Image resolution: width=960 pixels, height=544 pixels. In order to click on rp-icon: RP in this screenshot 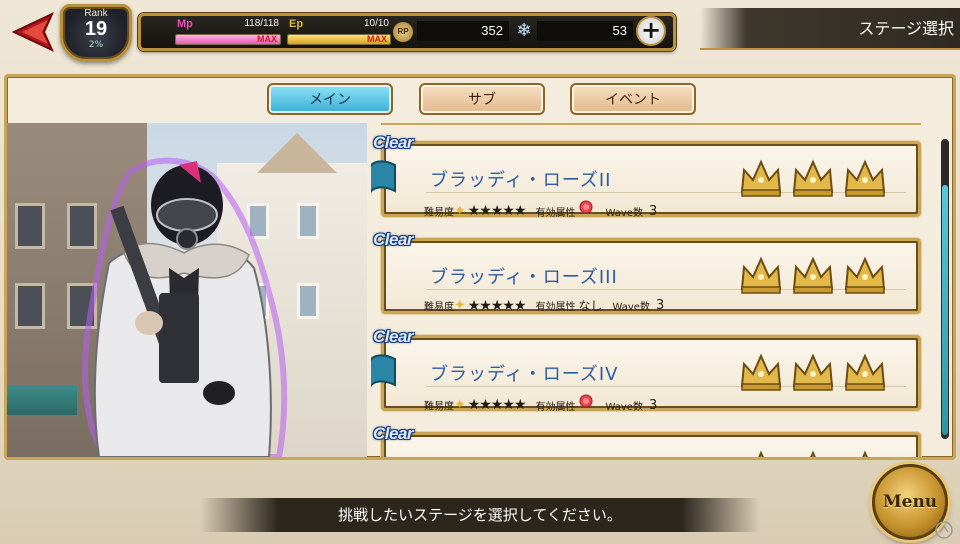, I will do `click(403, 32)`.